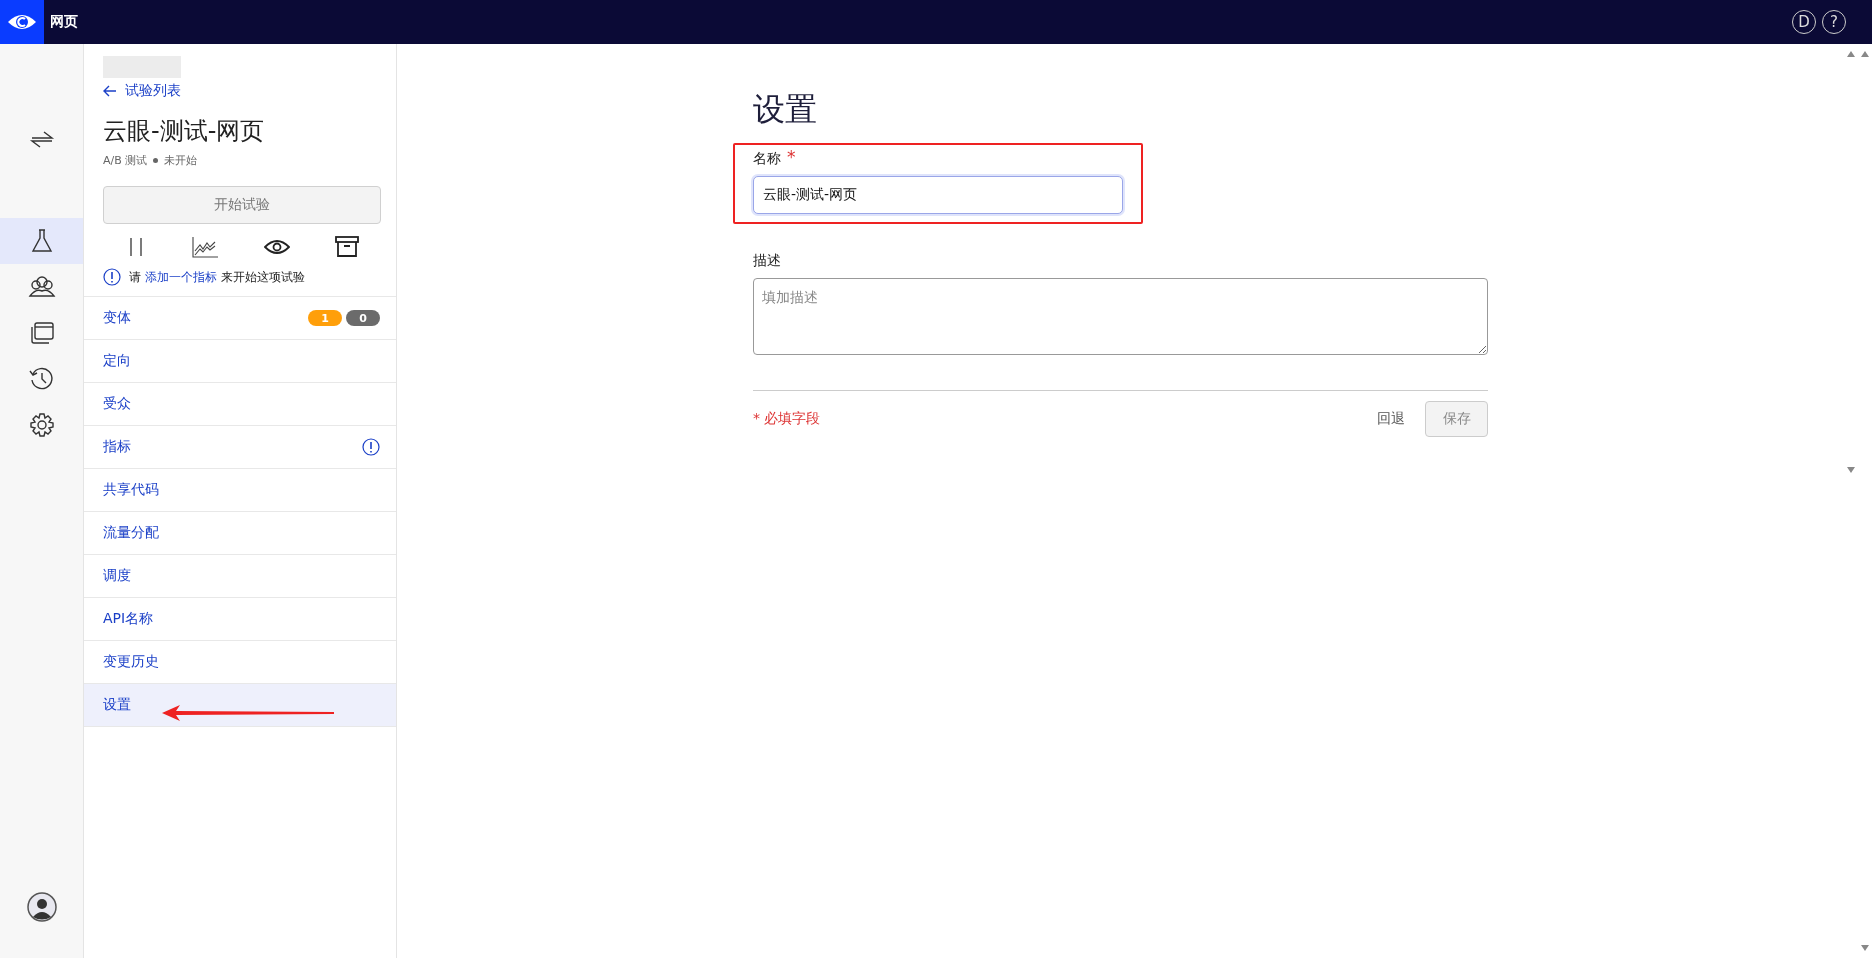  What do you see at coordinates (240, 705) in the screenshot?
I see `sidebar-item: 设置` at bounding box center [240, 705].